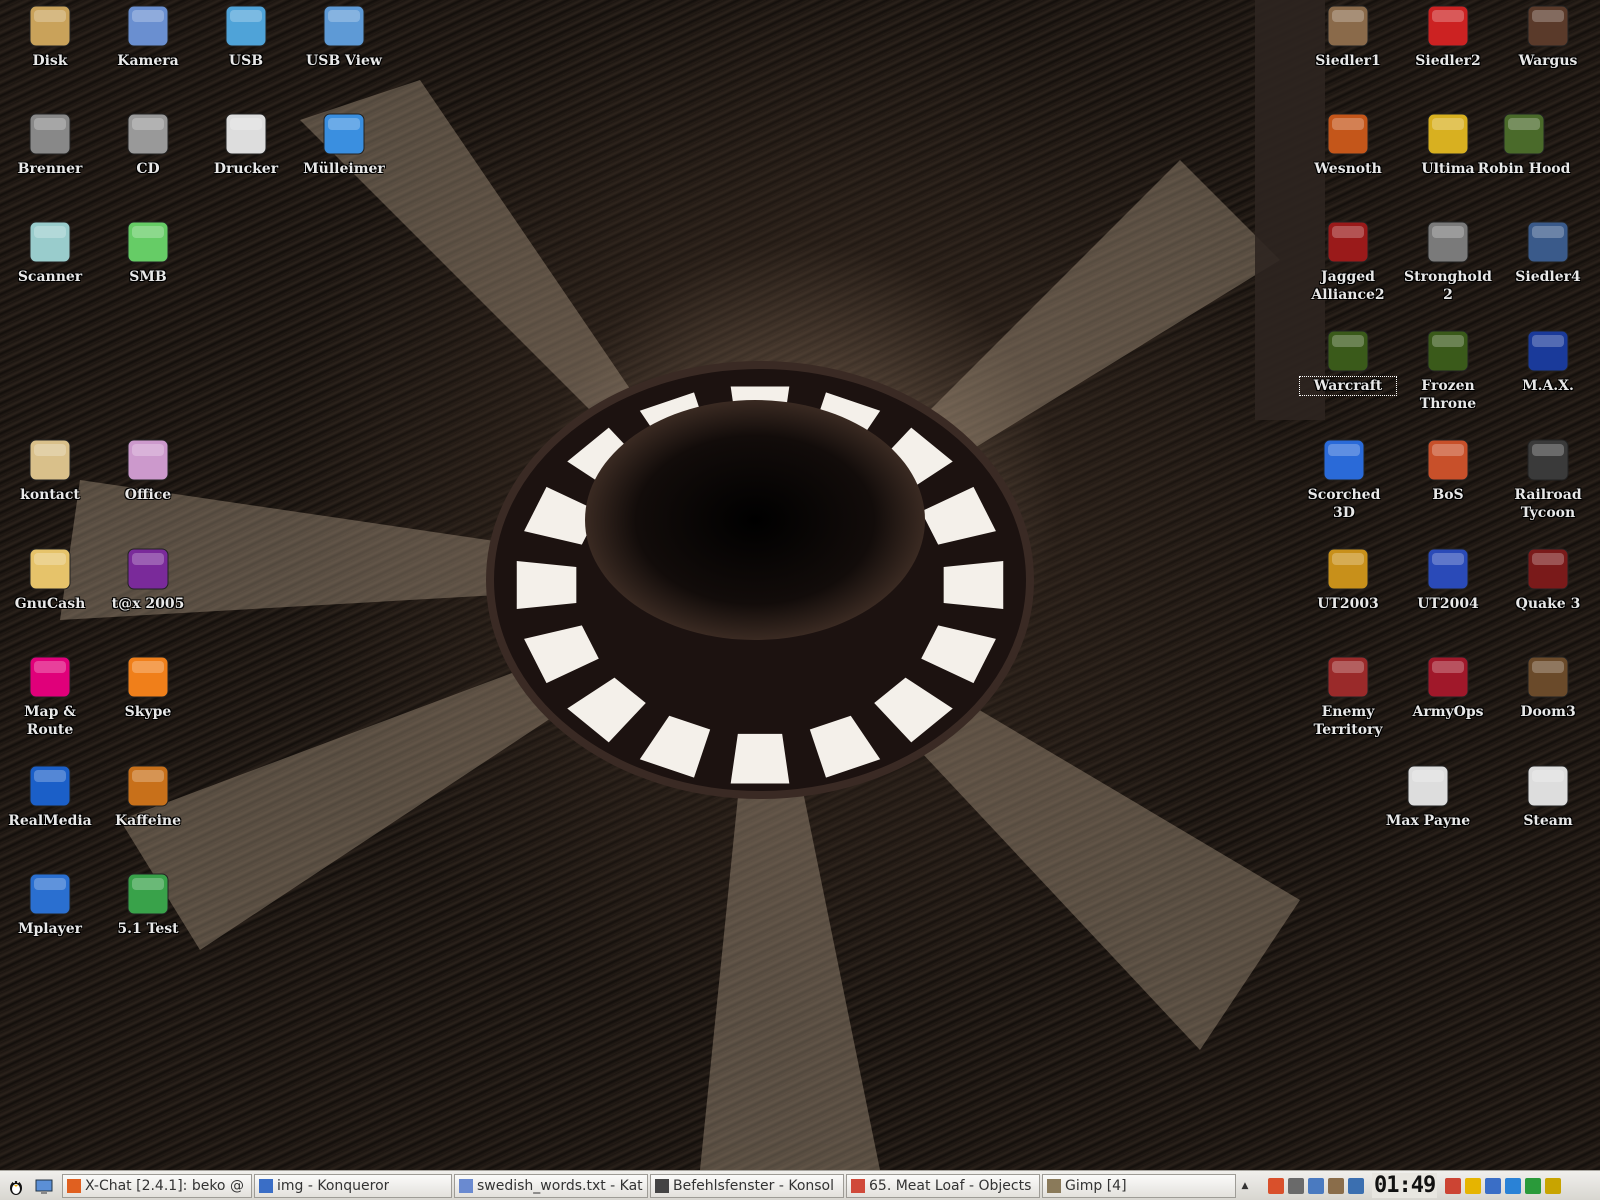 This screenshot has height=1200, width=1600. I want to click on desktop-icon-label: Siedler1, so click(1348, 61).